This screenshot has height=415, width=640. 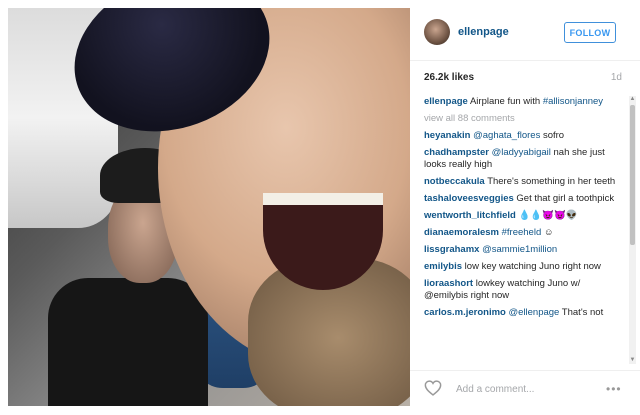 What do you see at coordinates (632, 360) in the screenshot?
I see `scroll-down-icon: ▼` at bounding box center [632, 360].